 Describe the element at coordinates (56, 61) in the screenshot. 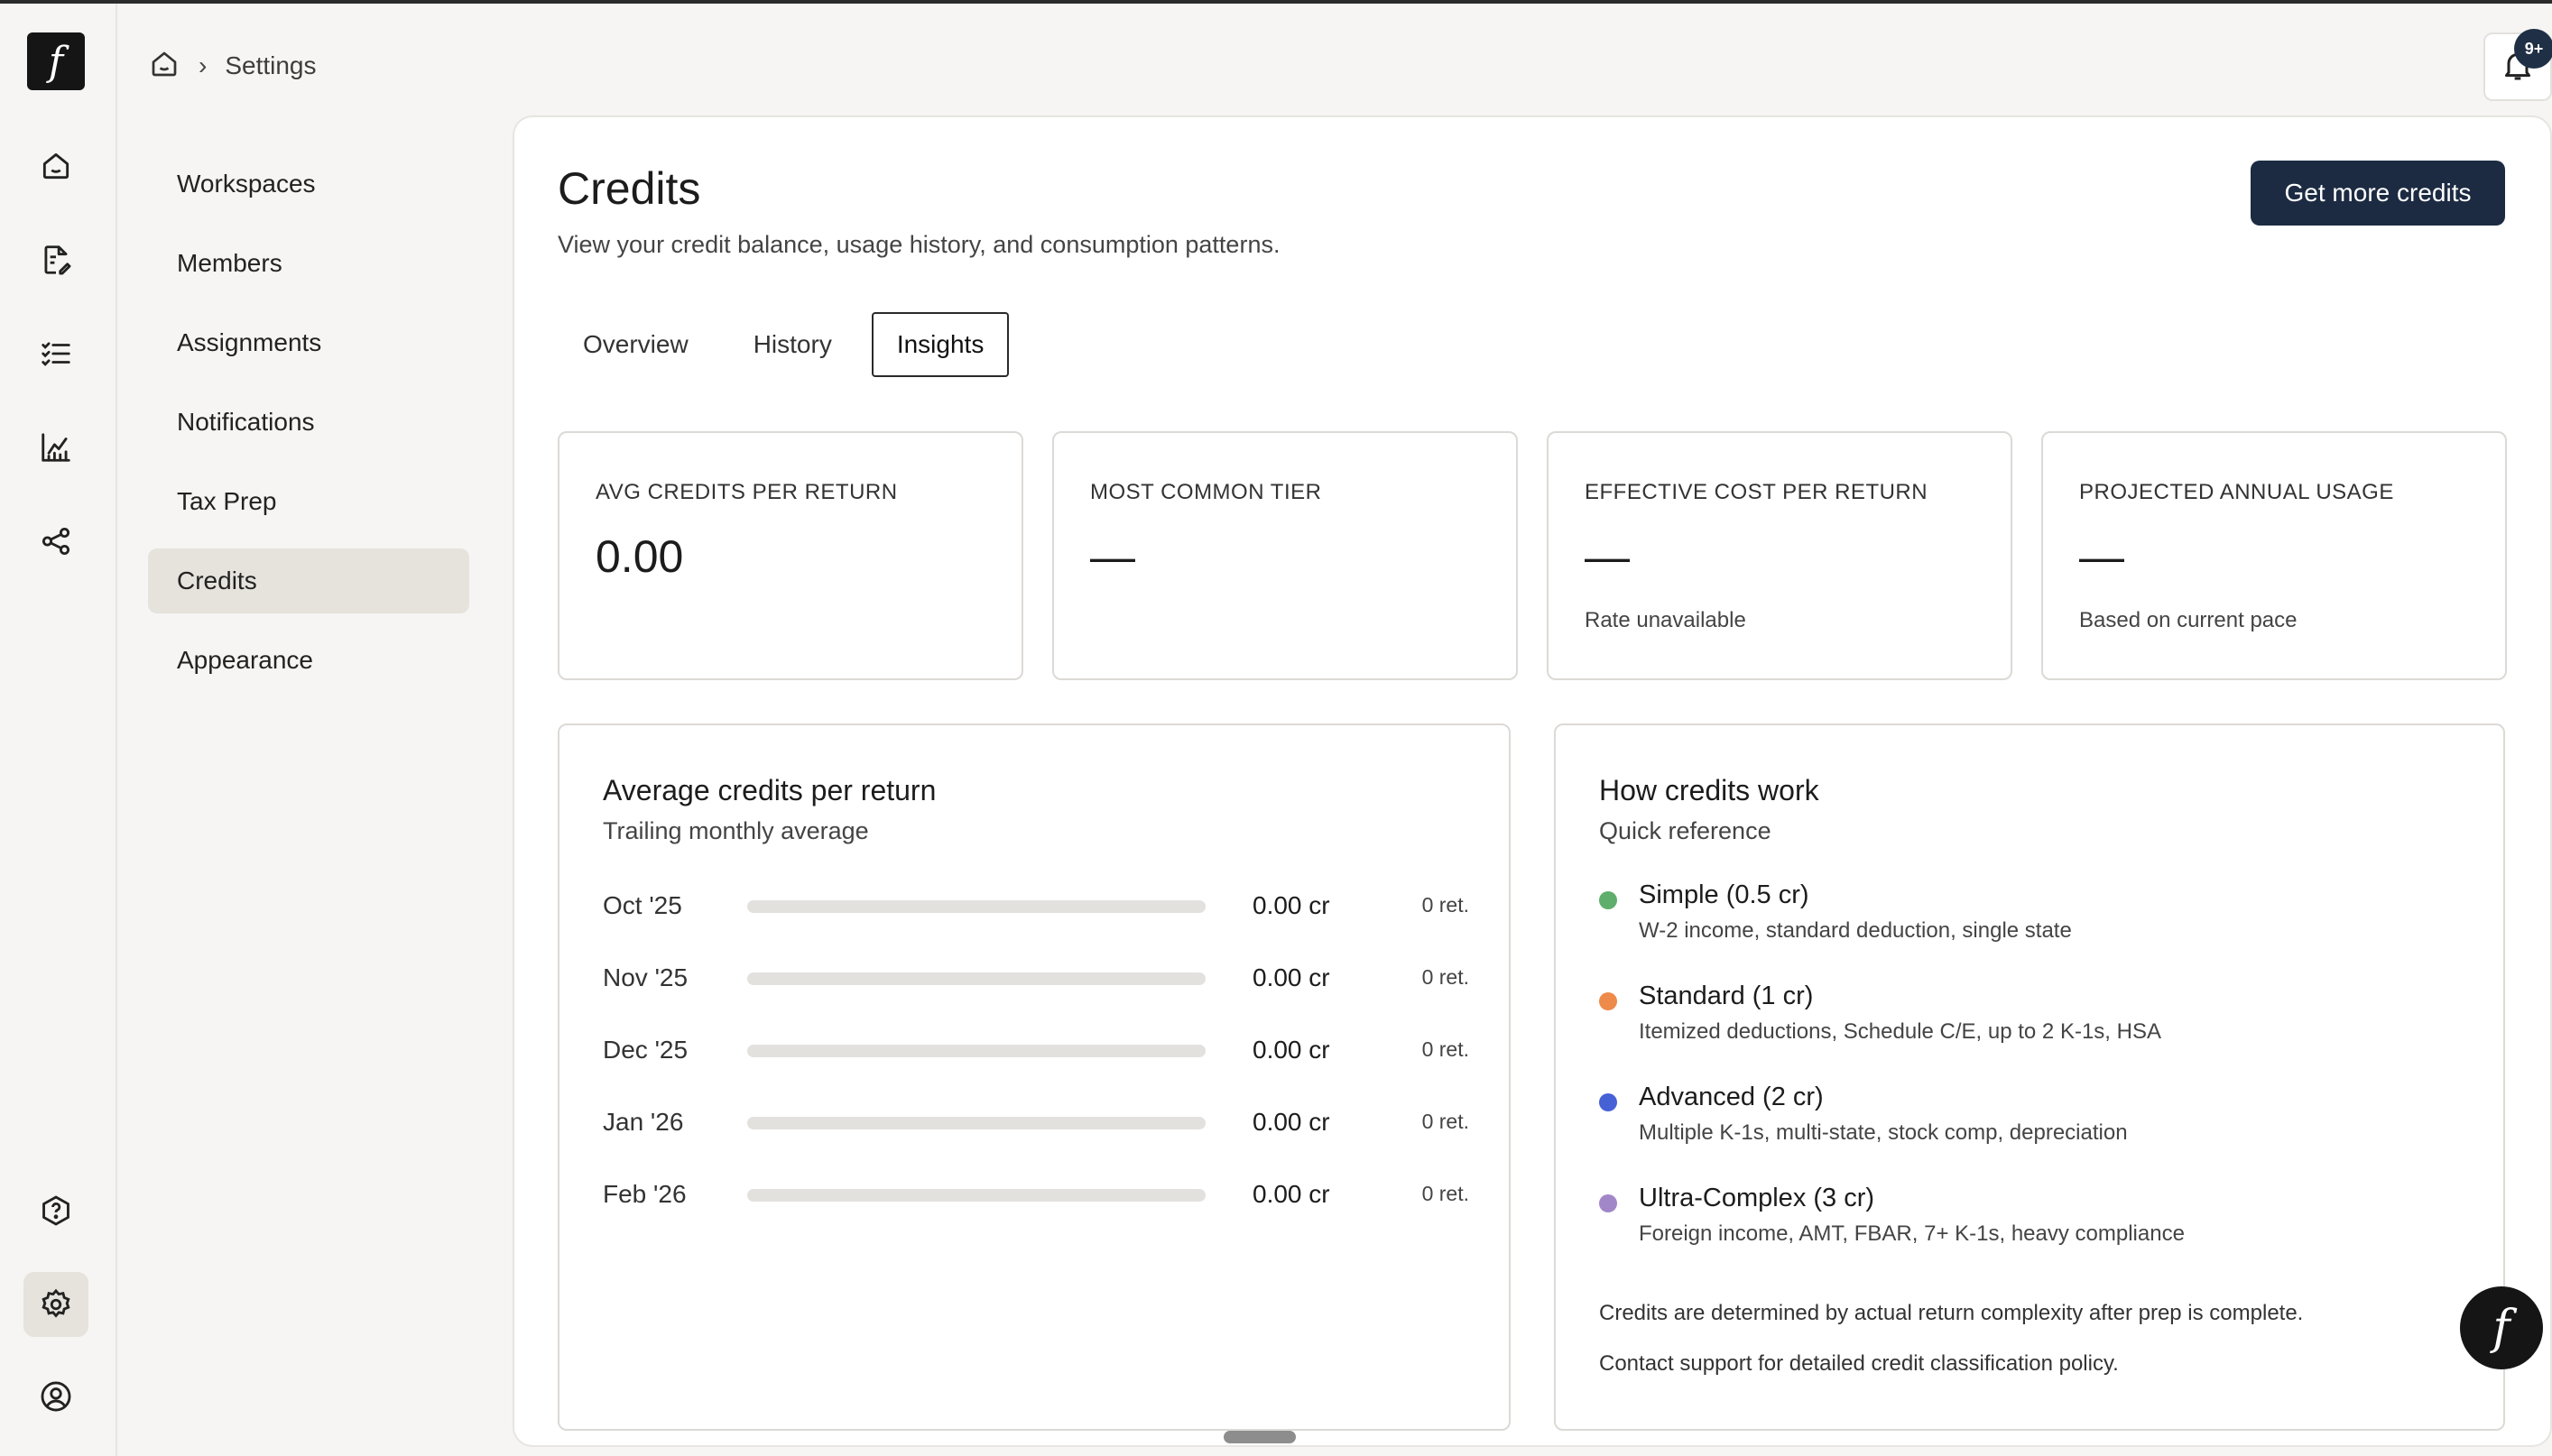

I see `app-logo: f` at that location.